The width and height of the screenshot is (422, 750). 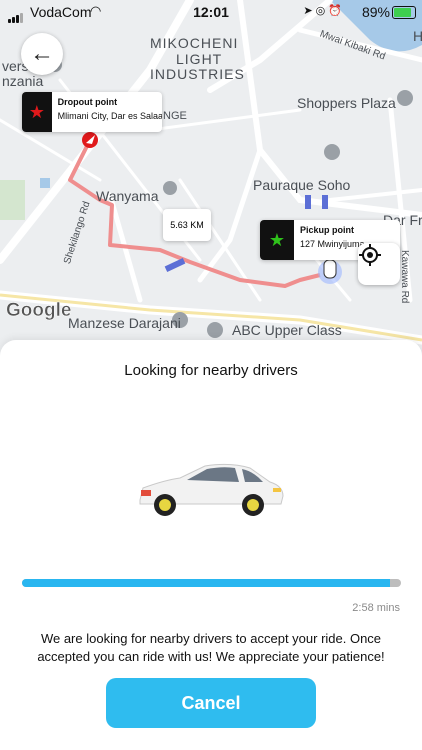 I want to click on car-illustration, so click(x=211, y=489).